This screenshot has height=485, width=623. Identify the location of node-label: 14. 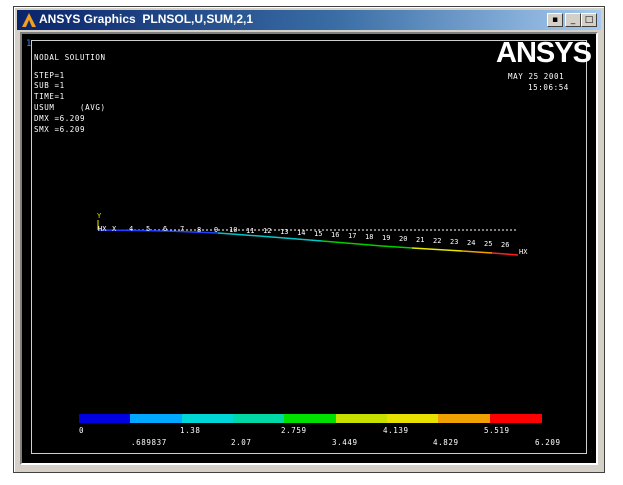
(301, 233).